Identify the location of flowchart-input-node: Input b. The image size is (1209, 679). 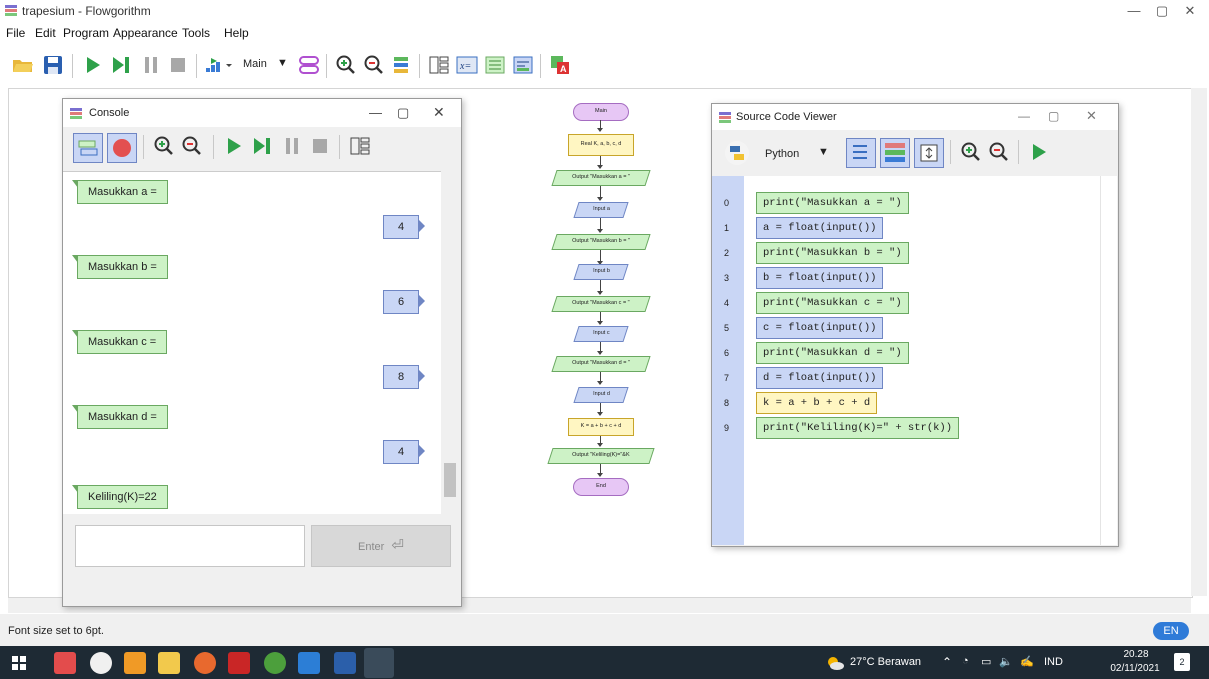
(601, 272).